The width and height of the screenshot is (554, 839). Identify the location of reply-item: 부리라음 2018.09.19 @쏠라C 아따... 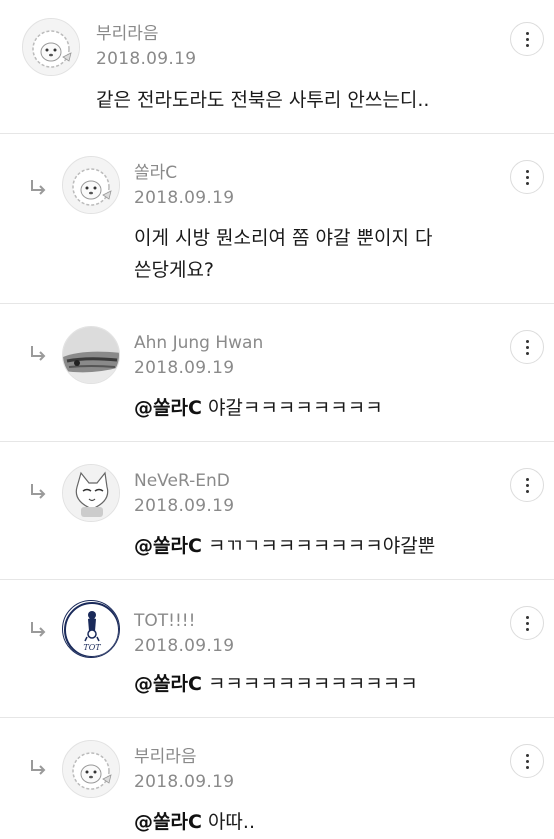
(277, 778).